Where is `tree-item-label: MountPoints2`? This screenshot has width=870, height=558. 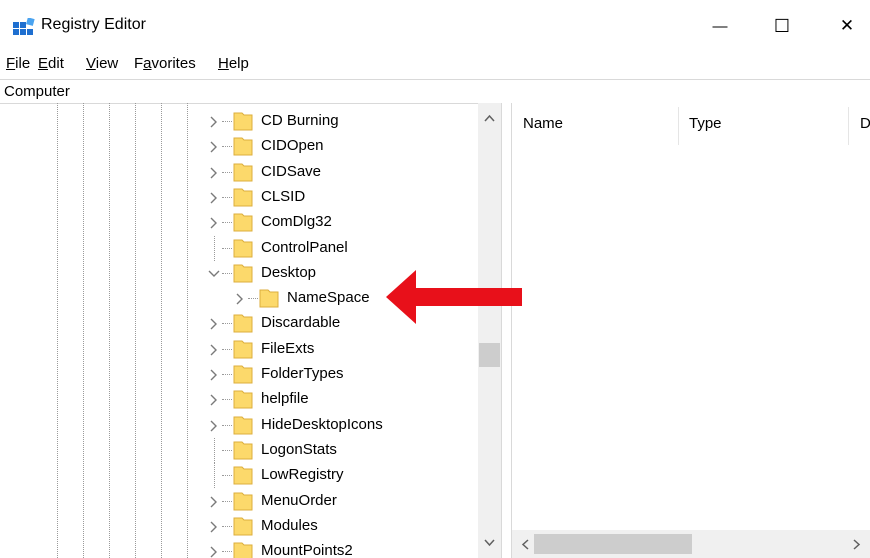 tree-item-label: MountPoints2 is located at coordinates (307, 550).